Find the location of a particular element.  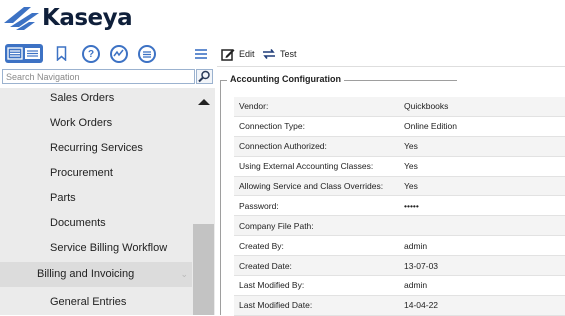

sidebar-item-work-orders: Work Orders is located at coordinates (96, 123).